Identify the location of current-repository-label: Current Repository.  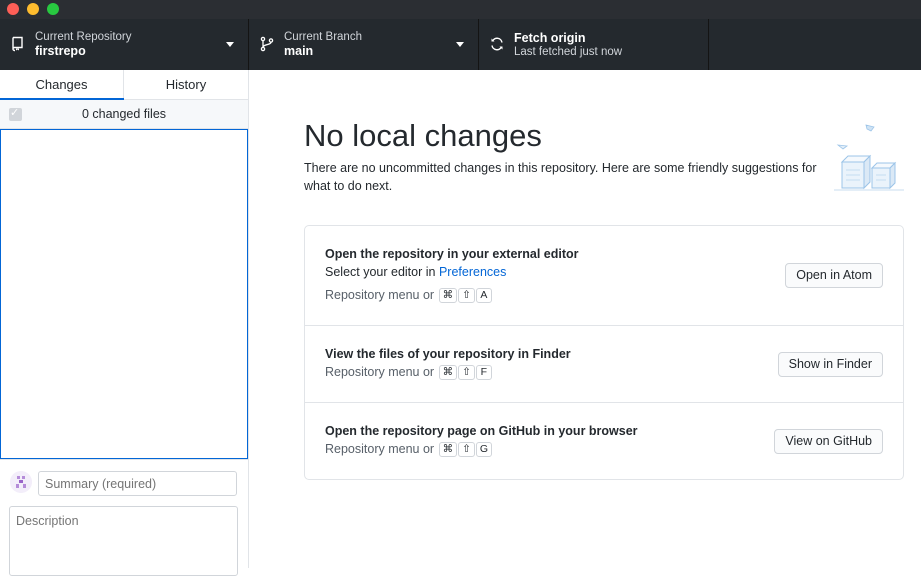
(83, 37).